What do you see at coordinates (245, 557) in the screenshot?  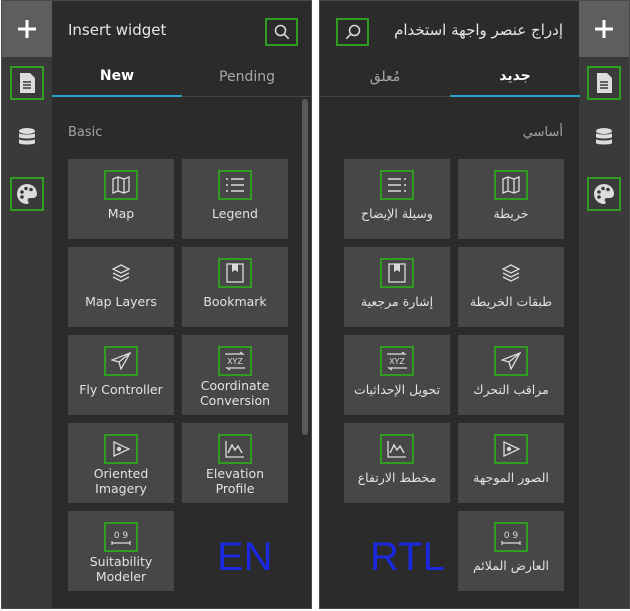 I see `language-marker: EN` at bounding box center [245, 557].